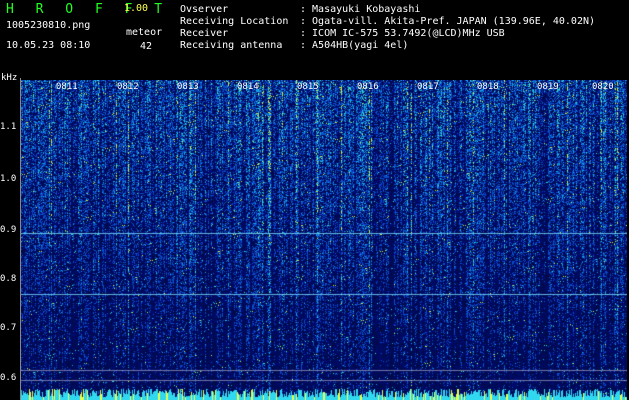 The height and width of the screenshot is (400, 629). What do you see at coordinates (8, 127) in the screenshot?
I see `y-tick-label: 1.1` at bounding box center [8, 127].